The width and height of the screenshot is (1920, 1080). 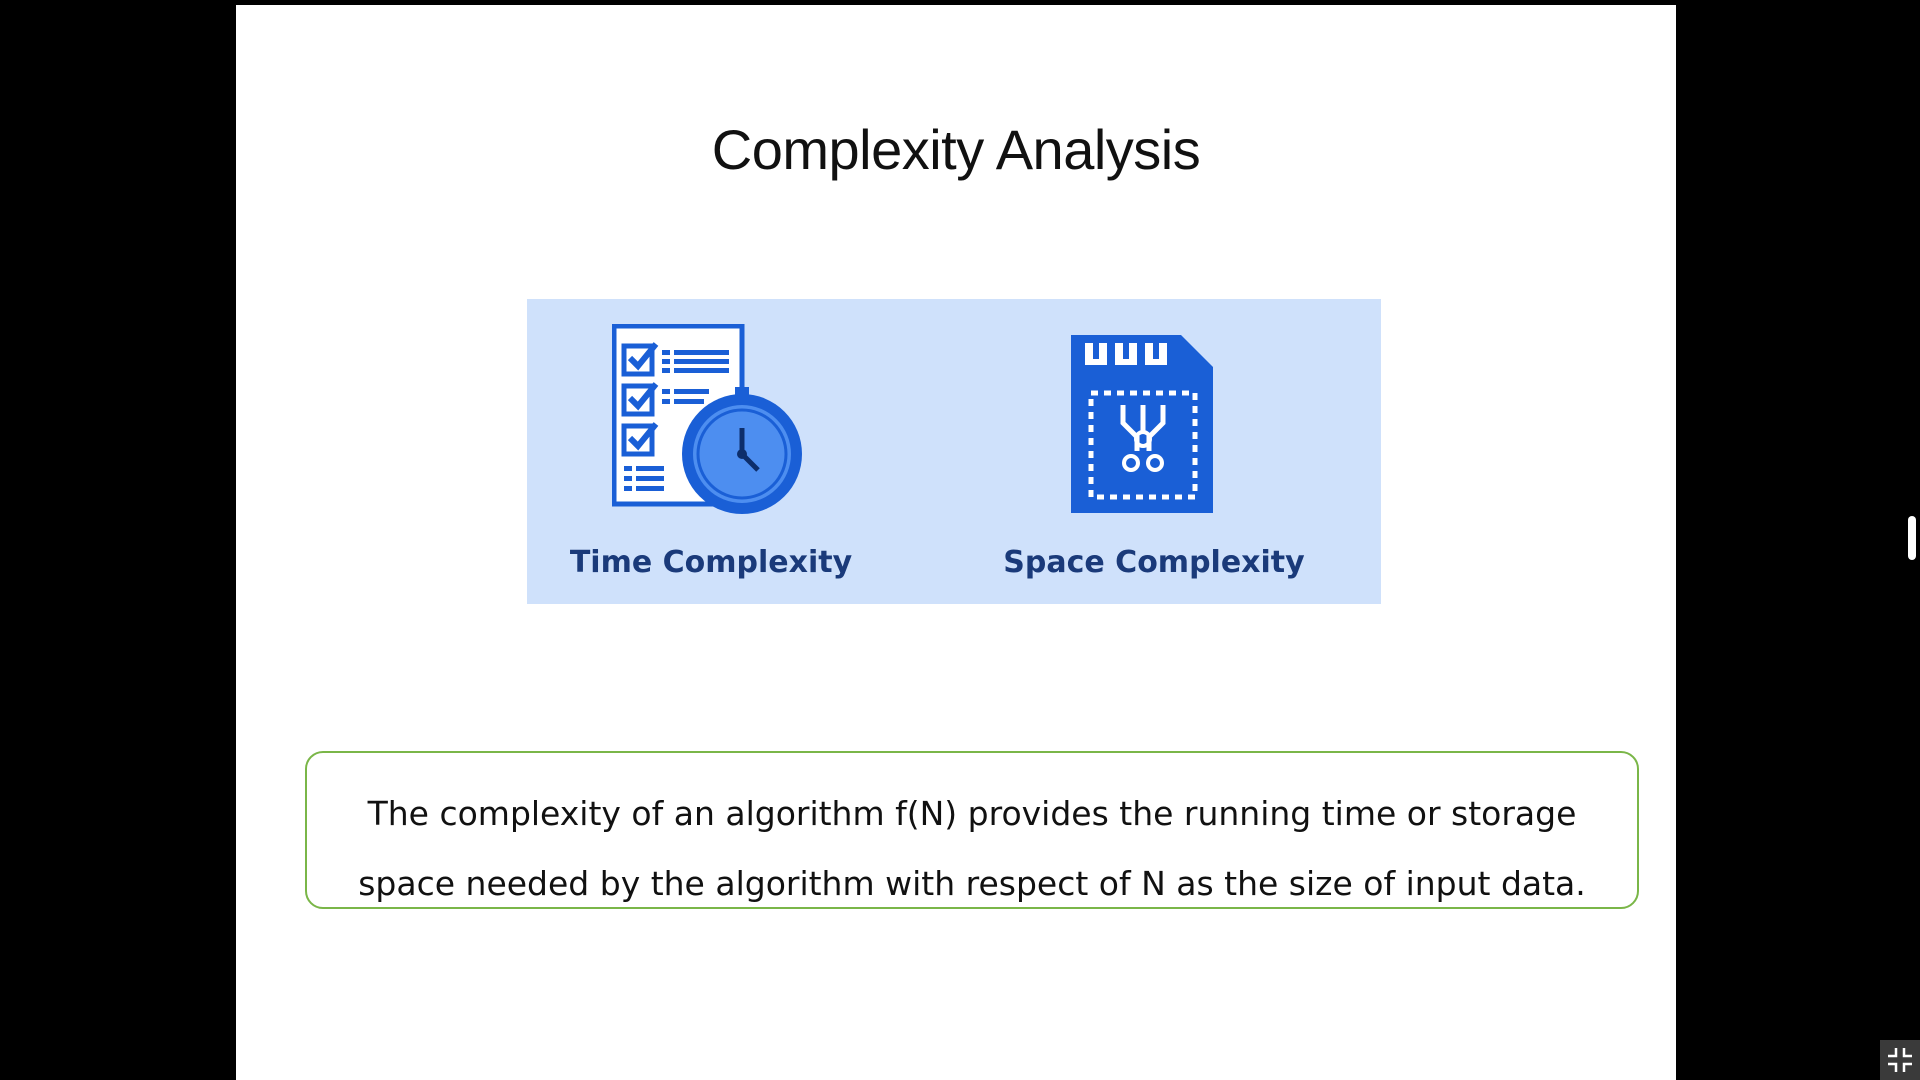 I want to click on scrollbar-thumb, so click(x=1912, y=538).